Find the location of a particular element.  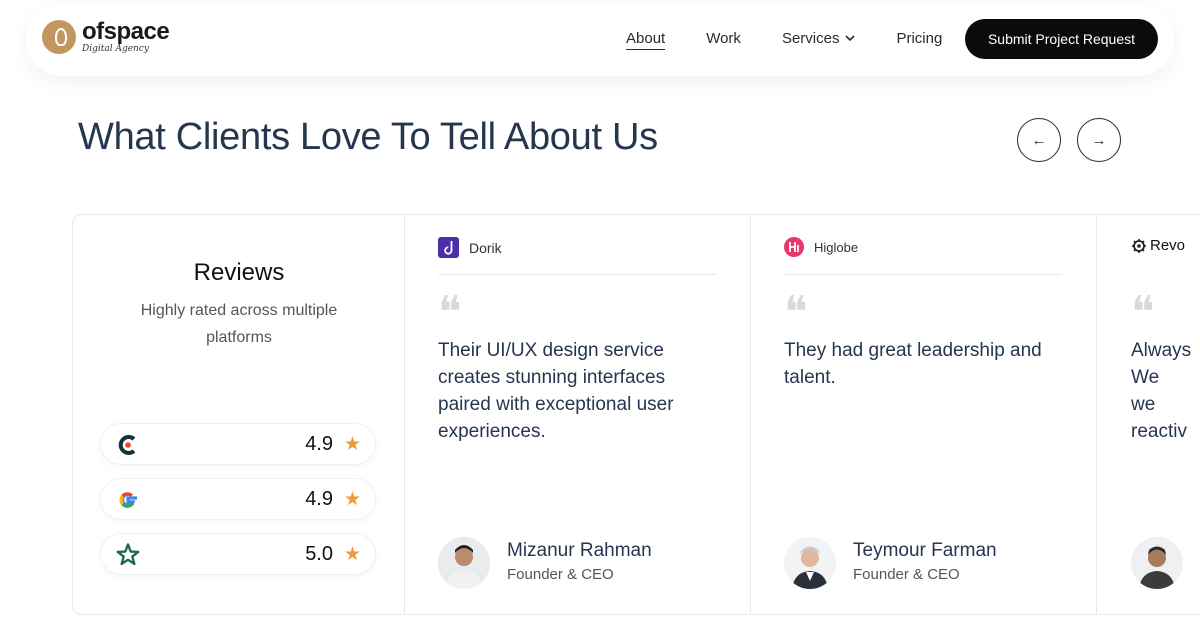

reviews-title: Reviews is located at coordinates (239, 272).